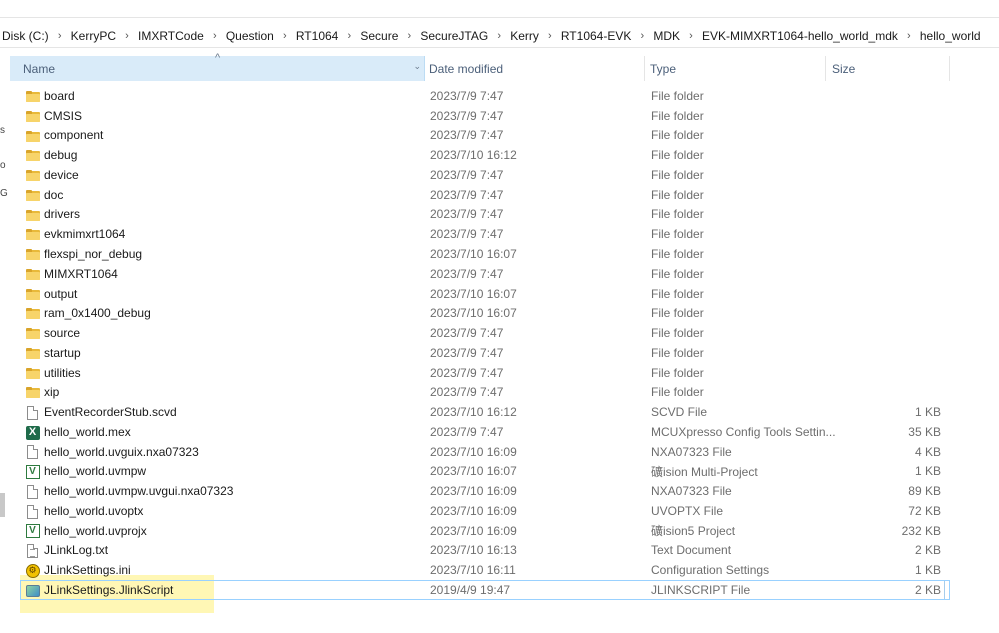 The width and height of the screenshot is (999, 633). What do you see at coordinates (32, 432) in the screenshot?
I see `mcuxpresso-config-icon: X` at bounding box center [32, 432].